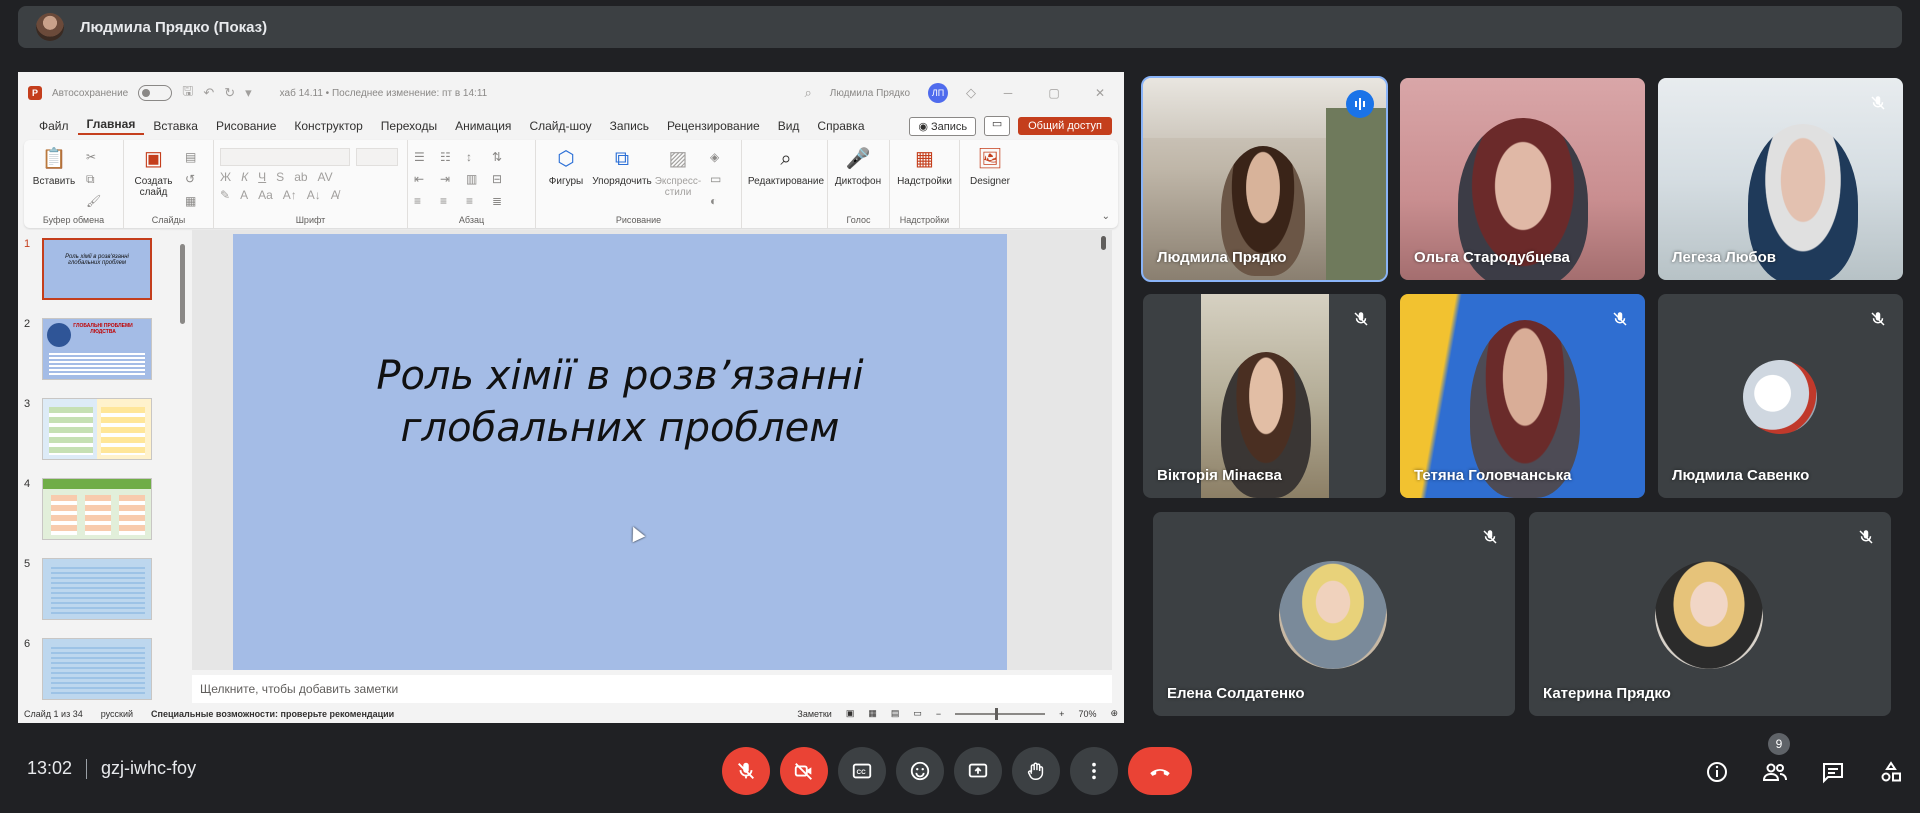  Describe the element at coordinates (895, 713) in the screenshot. I see `reading-view-icon: ▤` at that location.